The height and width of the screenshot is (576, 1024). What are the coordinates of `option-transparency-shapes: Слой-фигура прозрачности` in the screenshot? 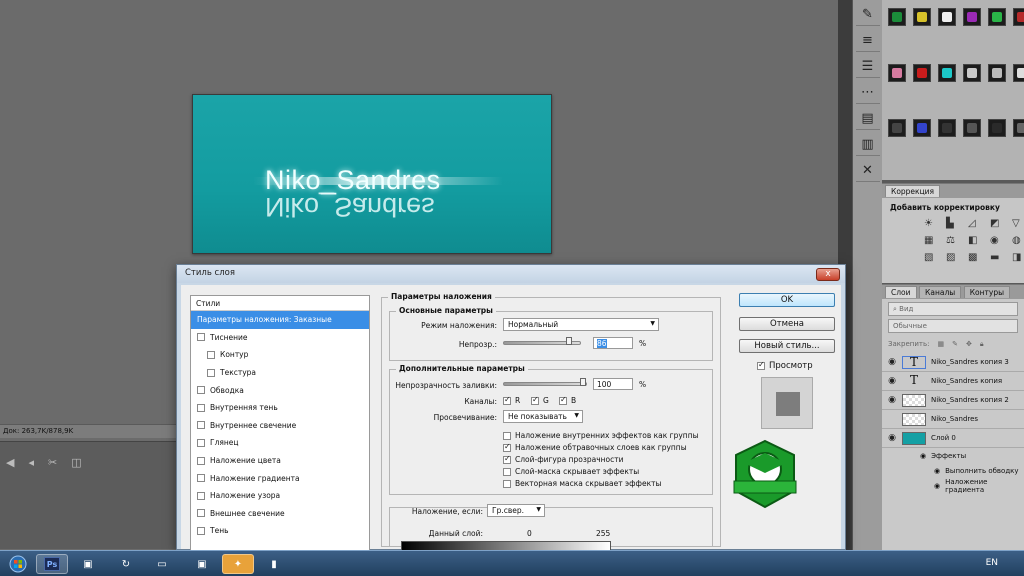 It's located at (563, 459).